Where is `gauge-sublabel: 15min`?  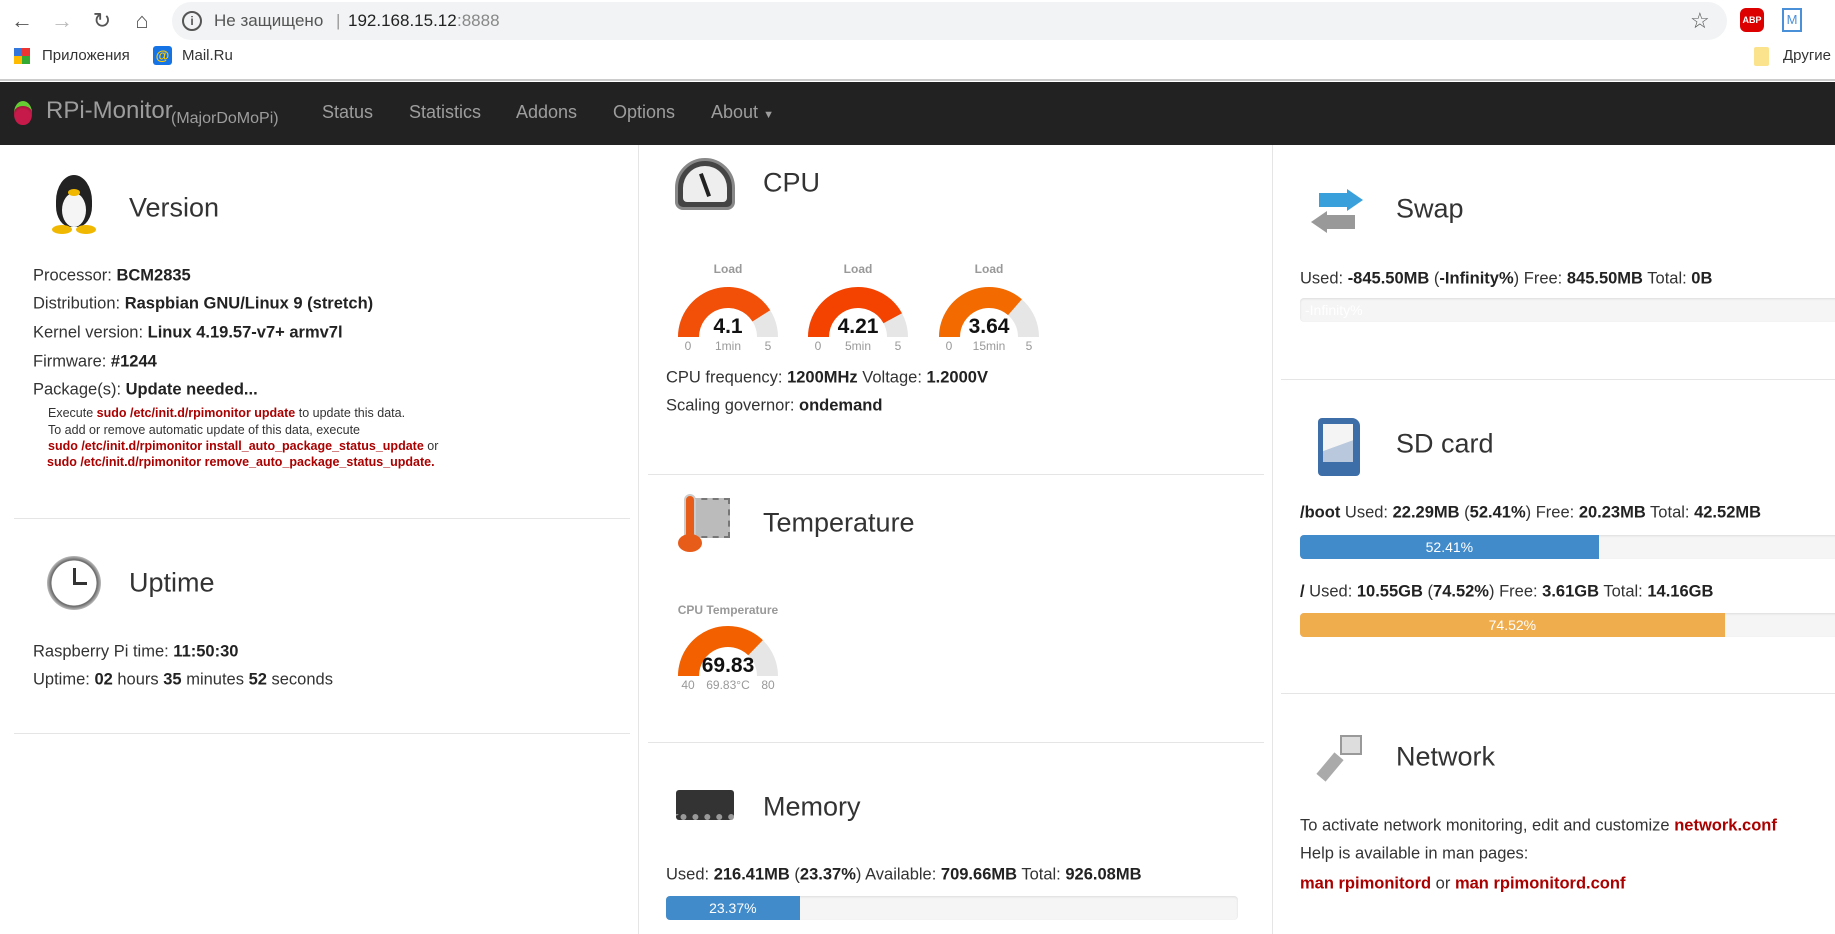 gauge-sublabel: 15min is located at coordinates (989, 346).